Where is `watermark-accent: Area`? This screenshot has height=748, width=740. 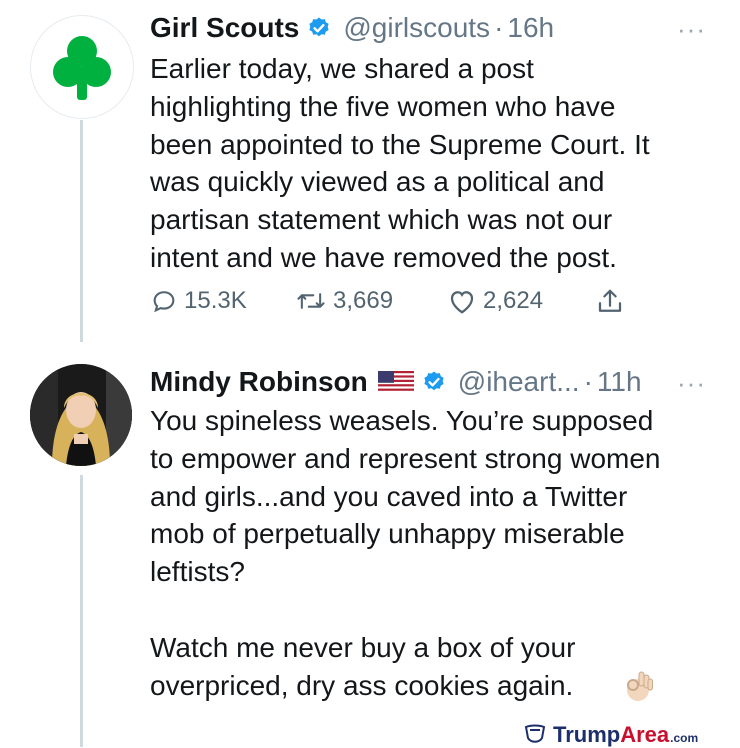 watermark-accent: Area is located at coordinates (645, 734).